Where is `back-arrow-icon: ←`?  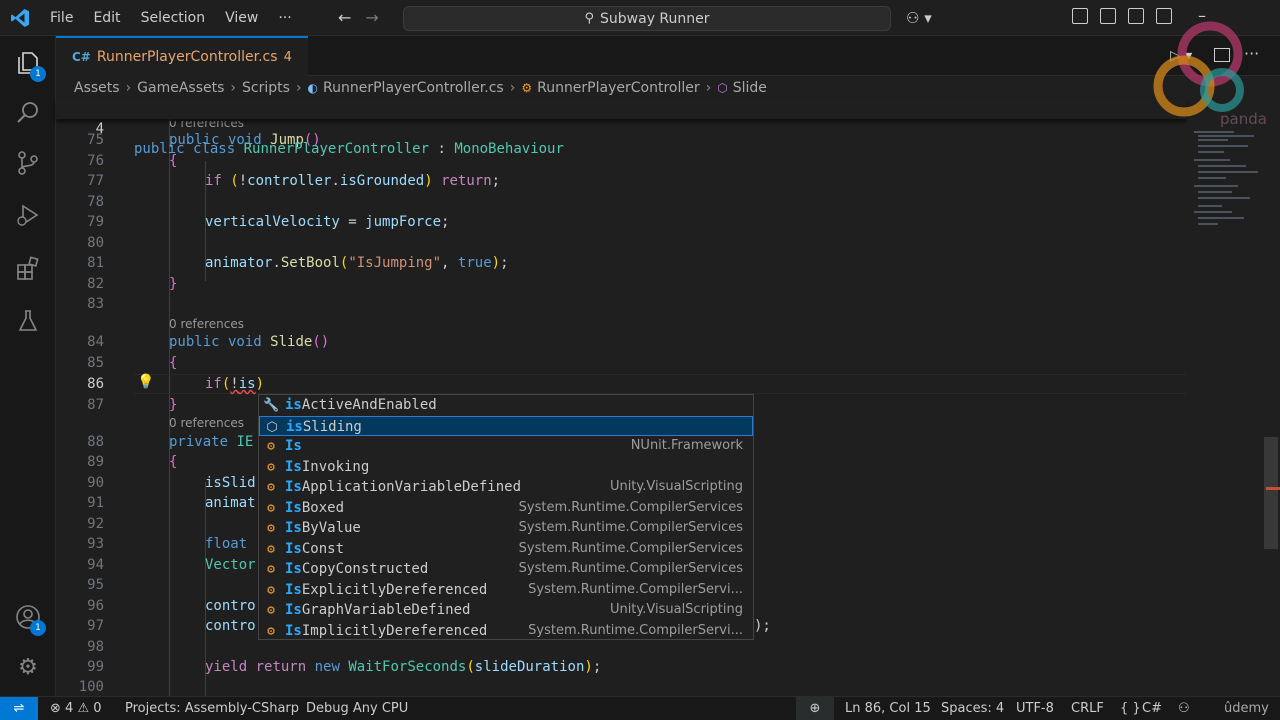 back-arrow-icon: ← is located at coordinates (344, 17).